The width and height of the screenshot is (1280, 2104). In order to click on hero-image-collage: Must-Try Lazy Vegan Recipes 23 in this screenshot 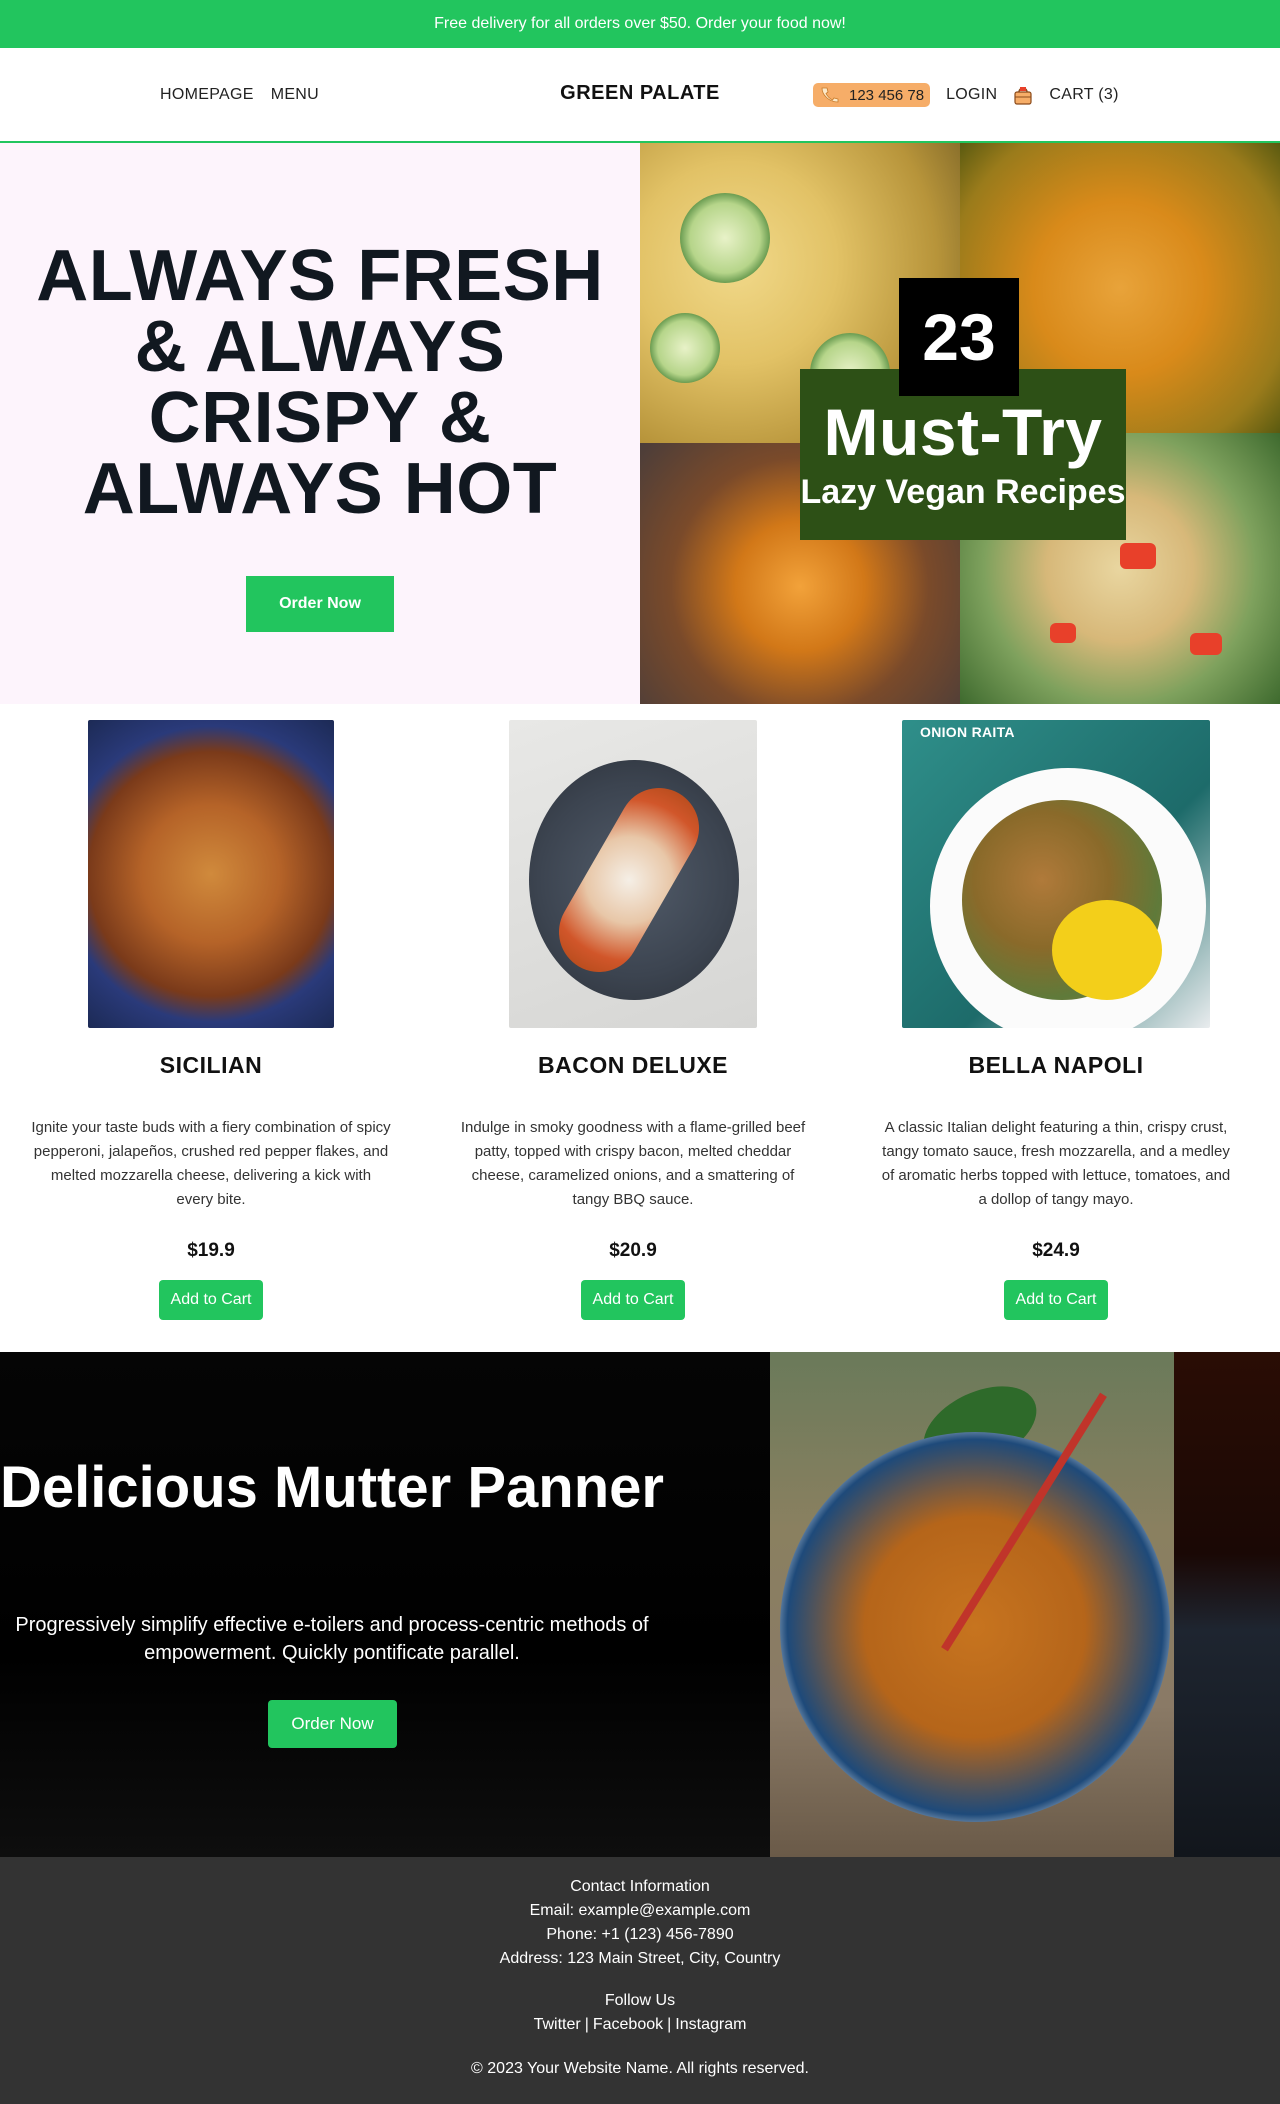, I will do `click(960, 423)`.